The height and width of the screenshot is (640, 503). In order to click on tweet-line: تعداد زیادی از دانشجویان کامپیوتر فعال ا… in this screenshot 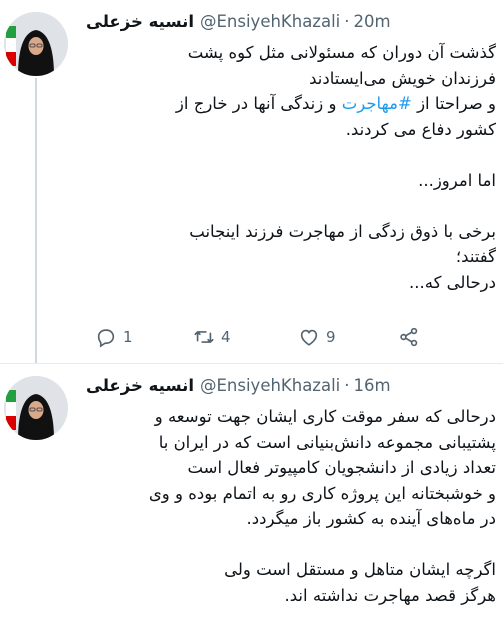, I will do `click(341, 467)`.